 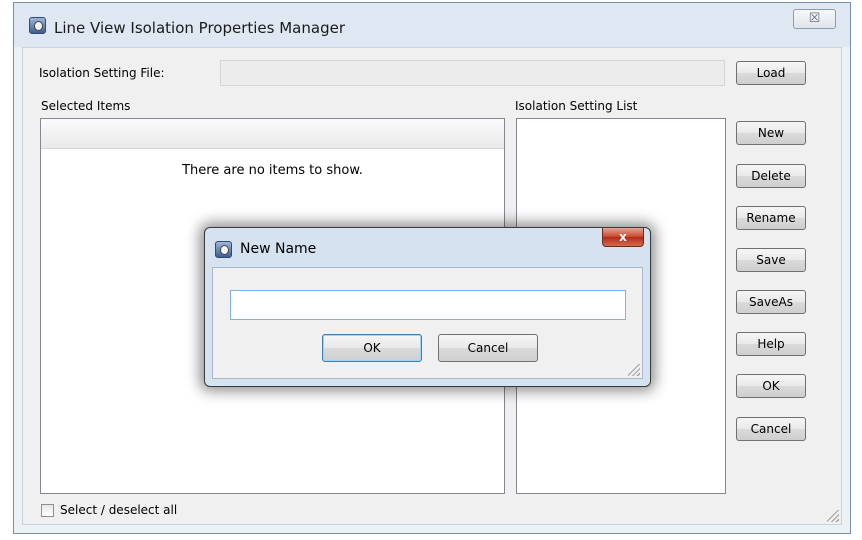 I want to click on isolation-file-field, so click(x=472, y=73).